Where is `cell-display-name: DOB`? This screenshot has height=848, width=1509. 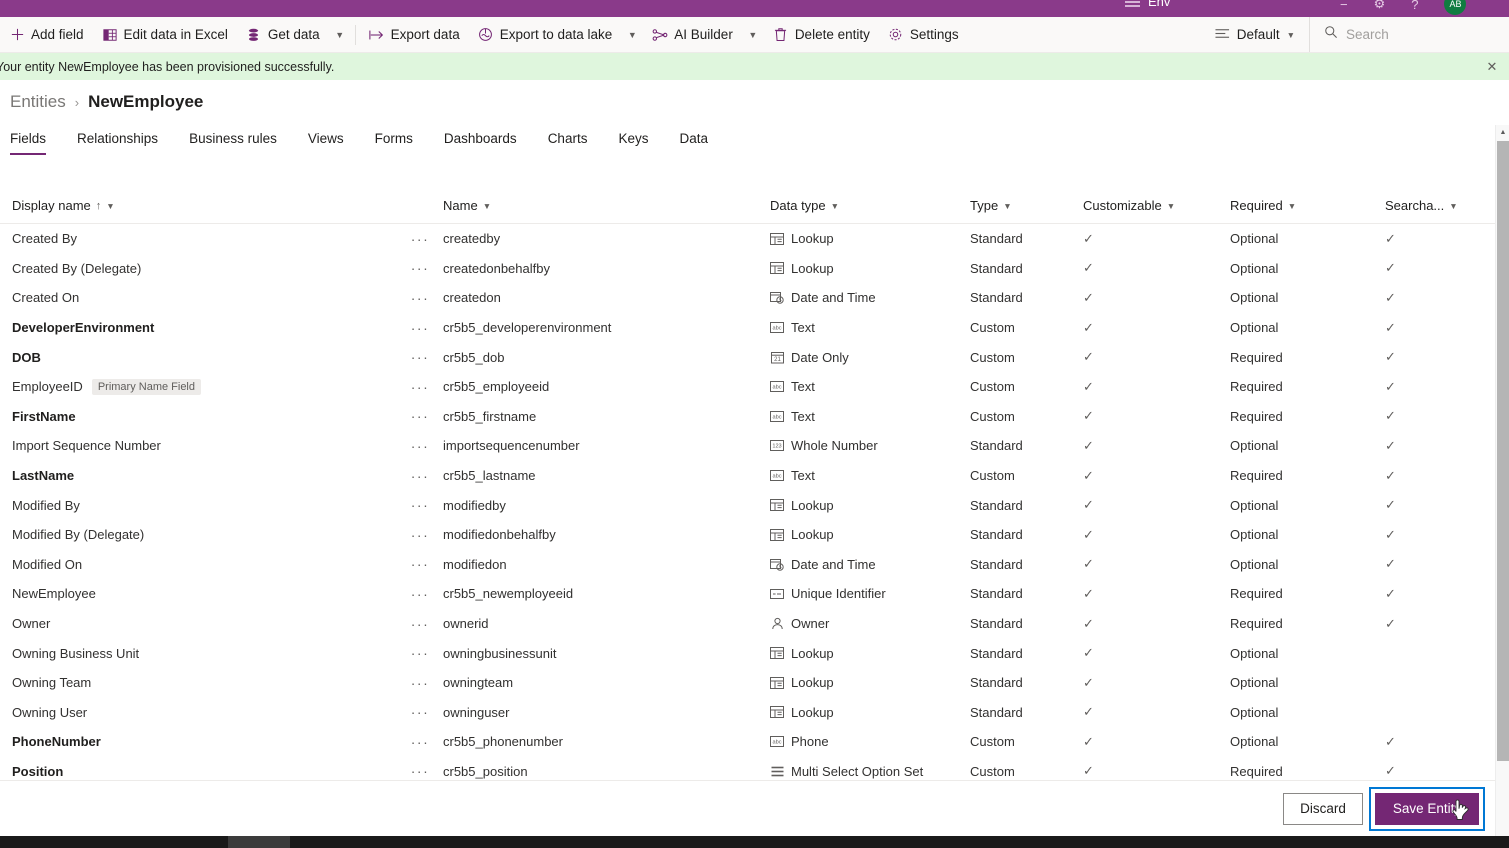 cell-display-name: DOB is located at coordinates (200, 357).